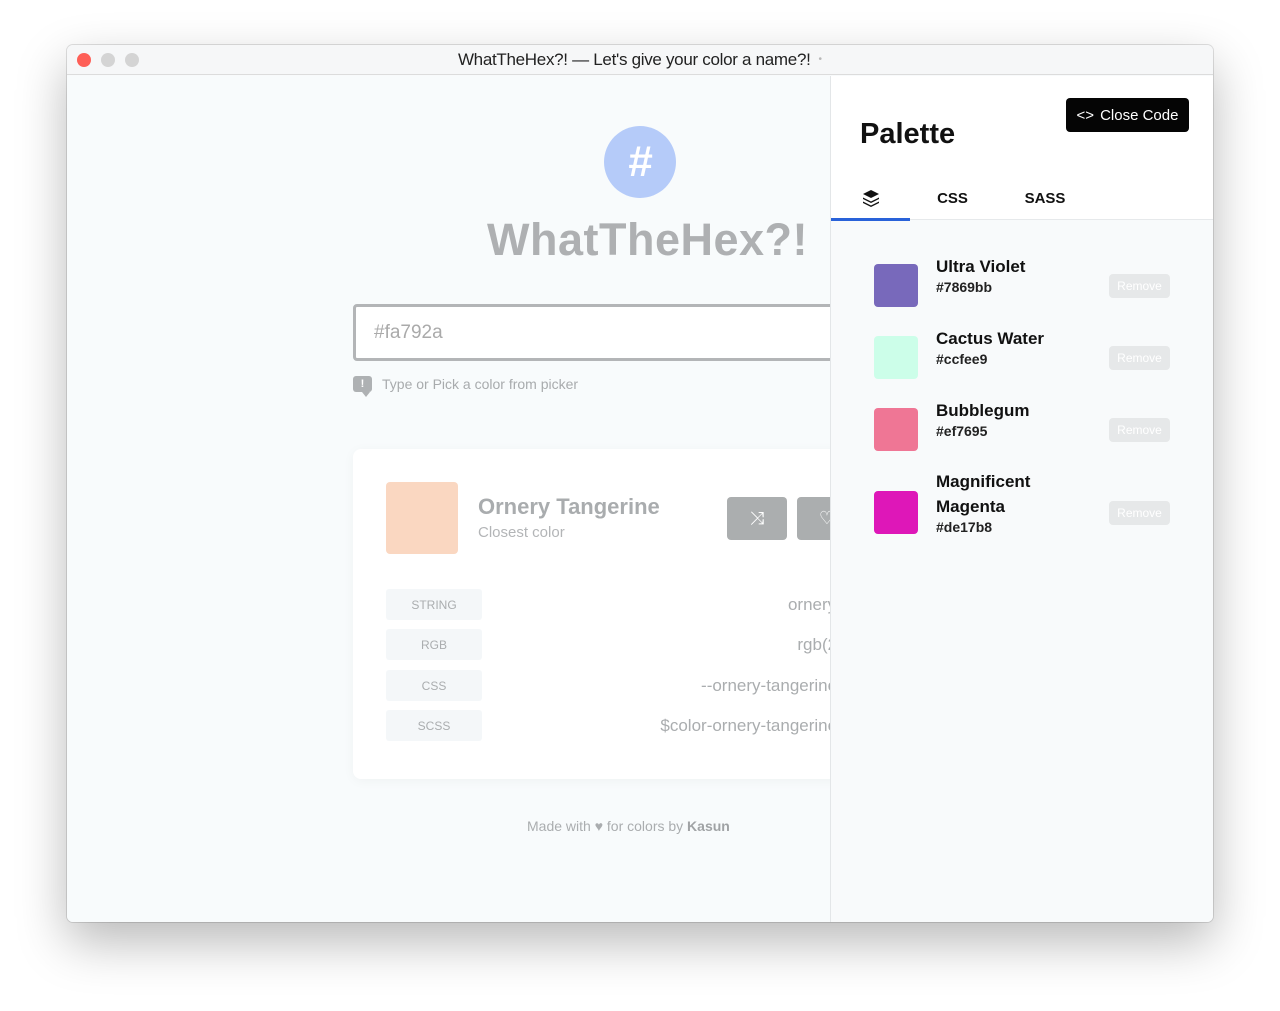 Image resolution: width=1280 pixels, height=1011 pixels. Describe the element at coordinates (745, 725) in the screenshot. I see `format-value: $color-ornery-tangerine: #` at that location.